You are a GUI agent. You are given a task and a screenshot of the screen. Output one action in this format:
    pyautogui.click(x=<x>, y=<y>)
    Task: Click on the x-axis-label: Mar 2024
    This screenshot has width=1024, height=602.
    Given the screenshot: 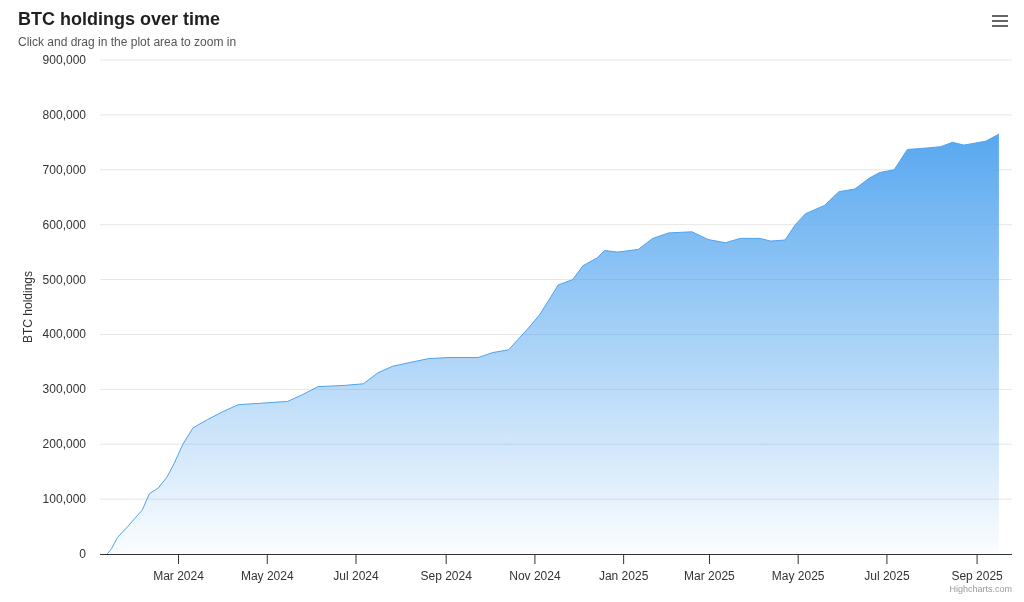 What is the action you would take?
    pyautogui.click(x=178, y=576)
    